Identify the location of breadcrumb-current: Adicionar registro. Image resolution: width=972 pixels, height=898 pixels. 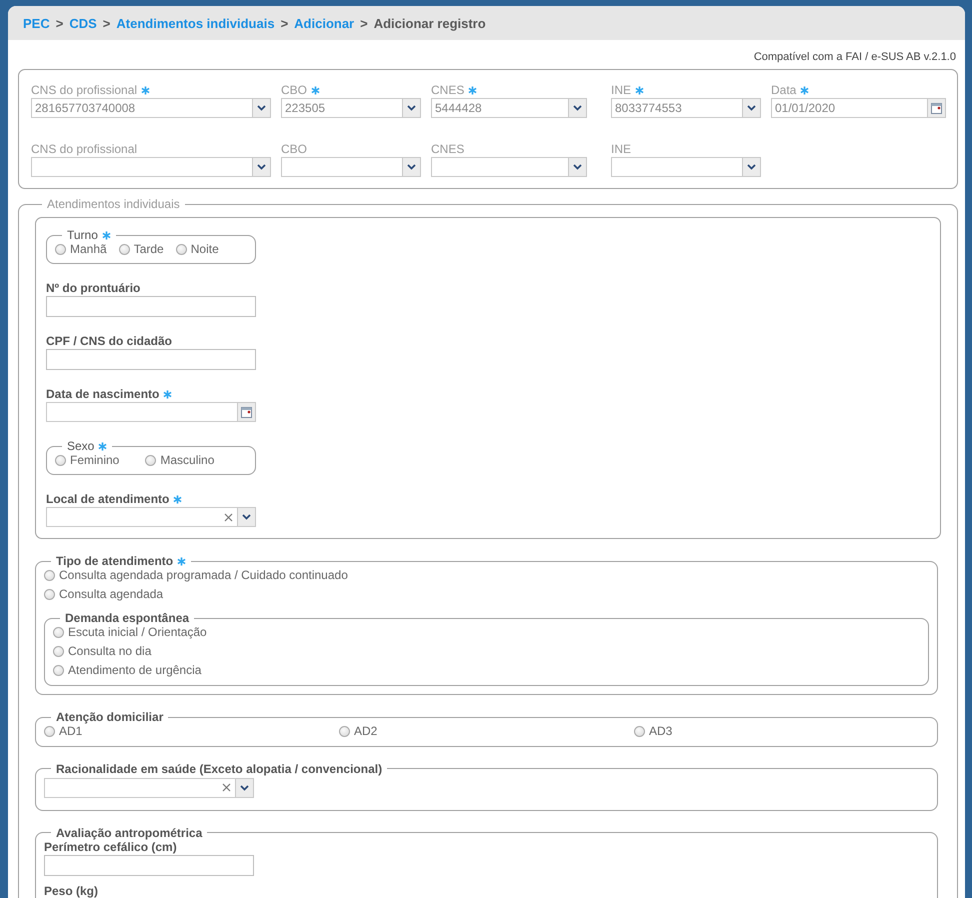
(430, 23).